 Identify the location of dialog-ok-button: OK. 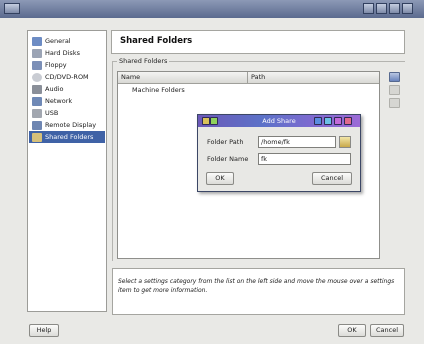
(220, 178).